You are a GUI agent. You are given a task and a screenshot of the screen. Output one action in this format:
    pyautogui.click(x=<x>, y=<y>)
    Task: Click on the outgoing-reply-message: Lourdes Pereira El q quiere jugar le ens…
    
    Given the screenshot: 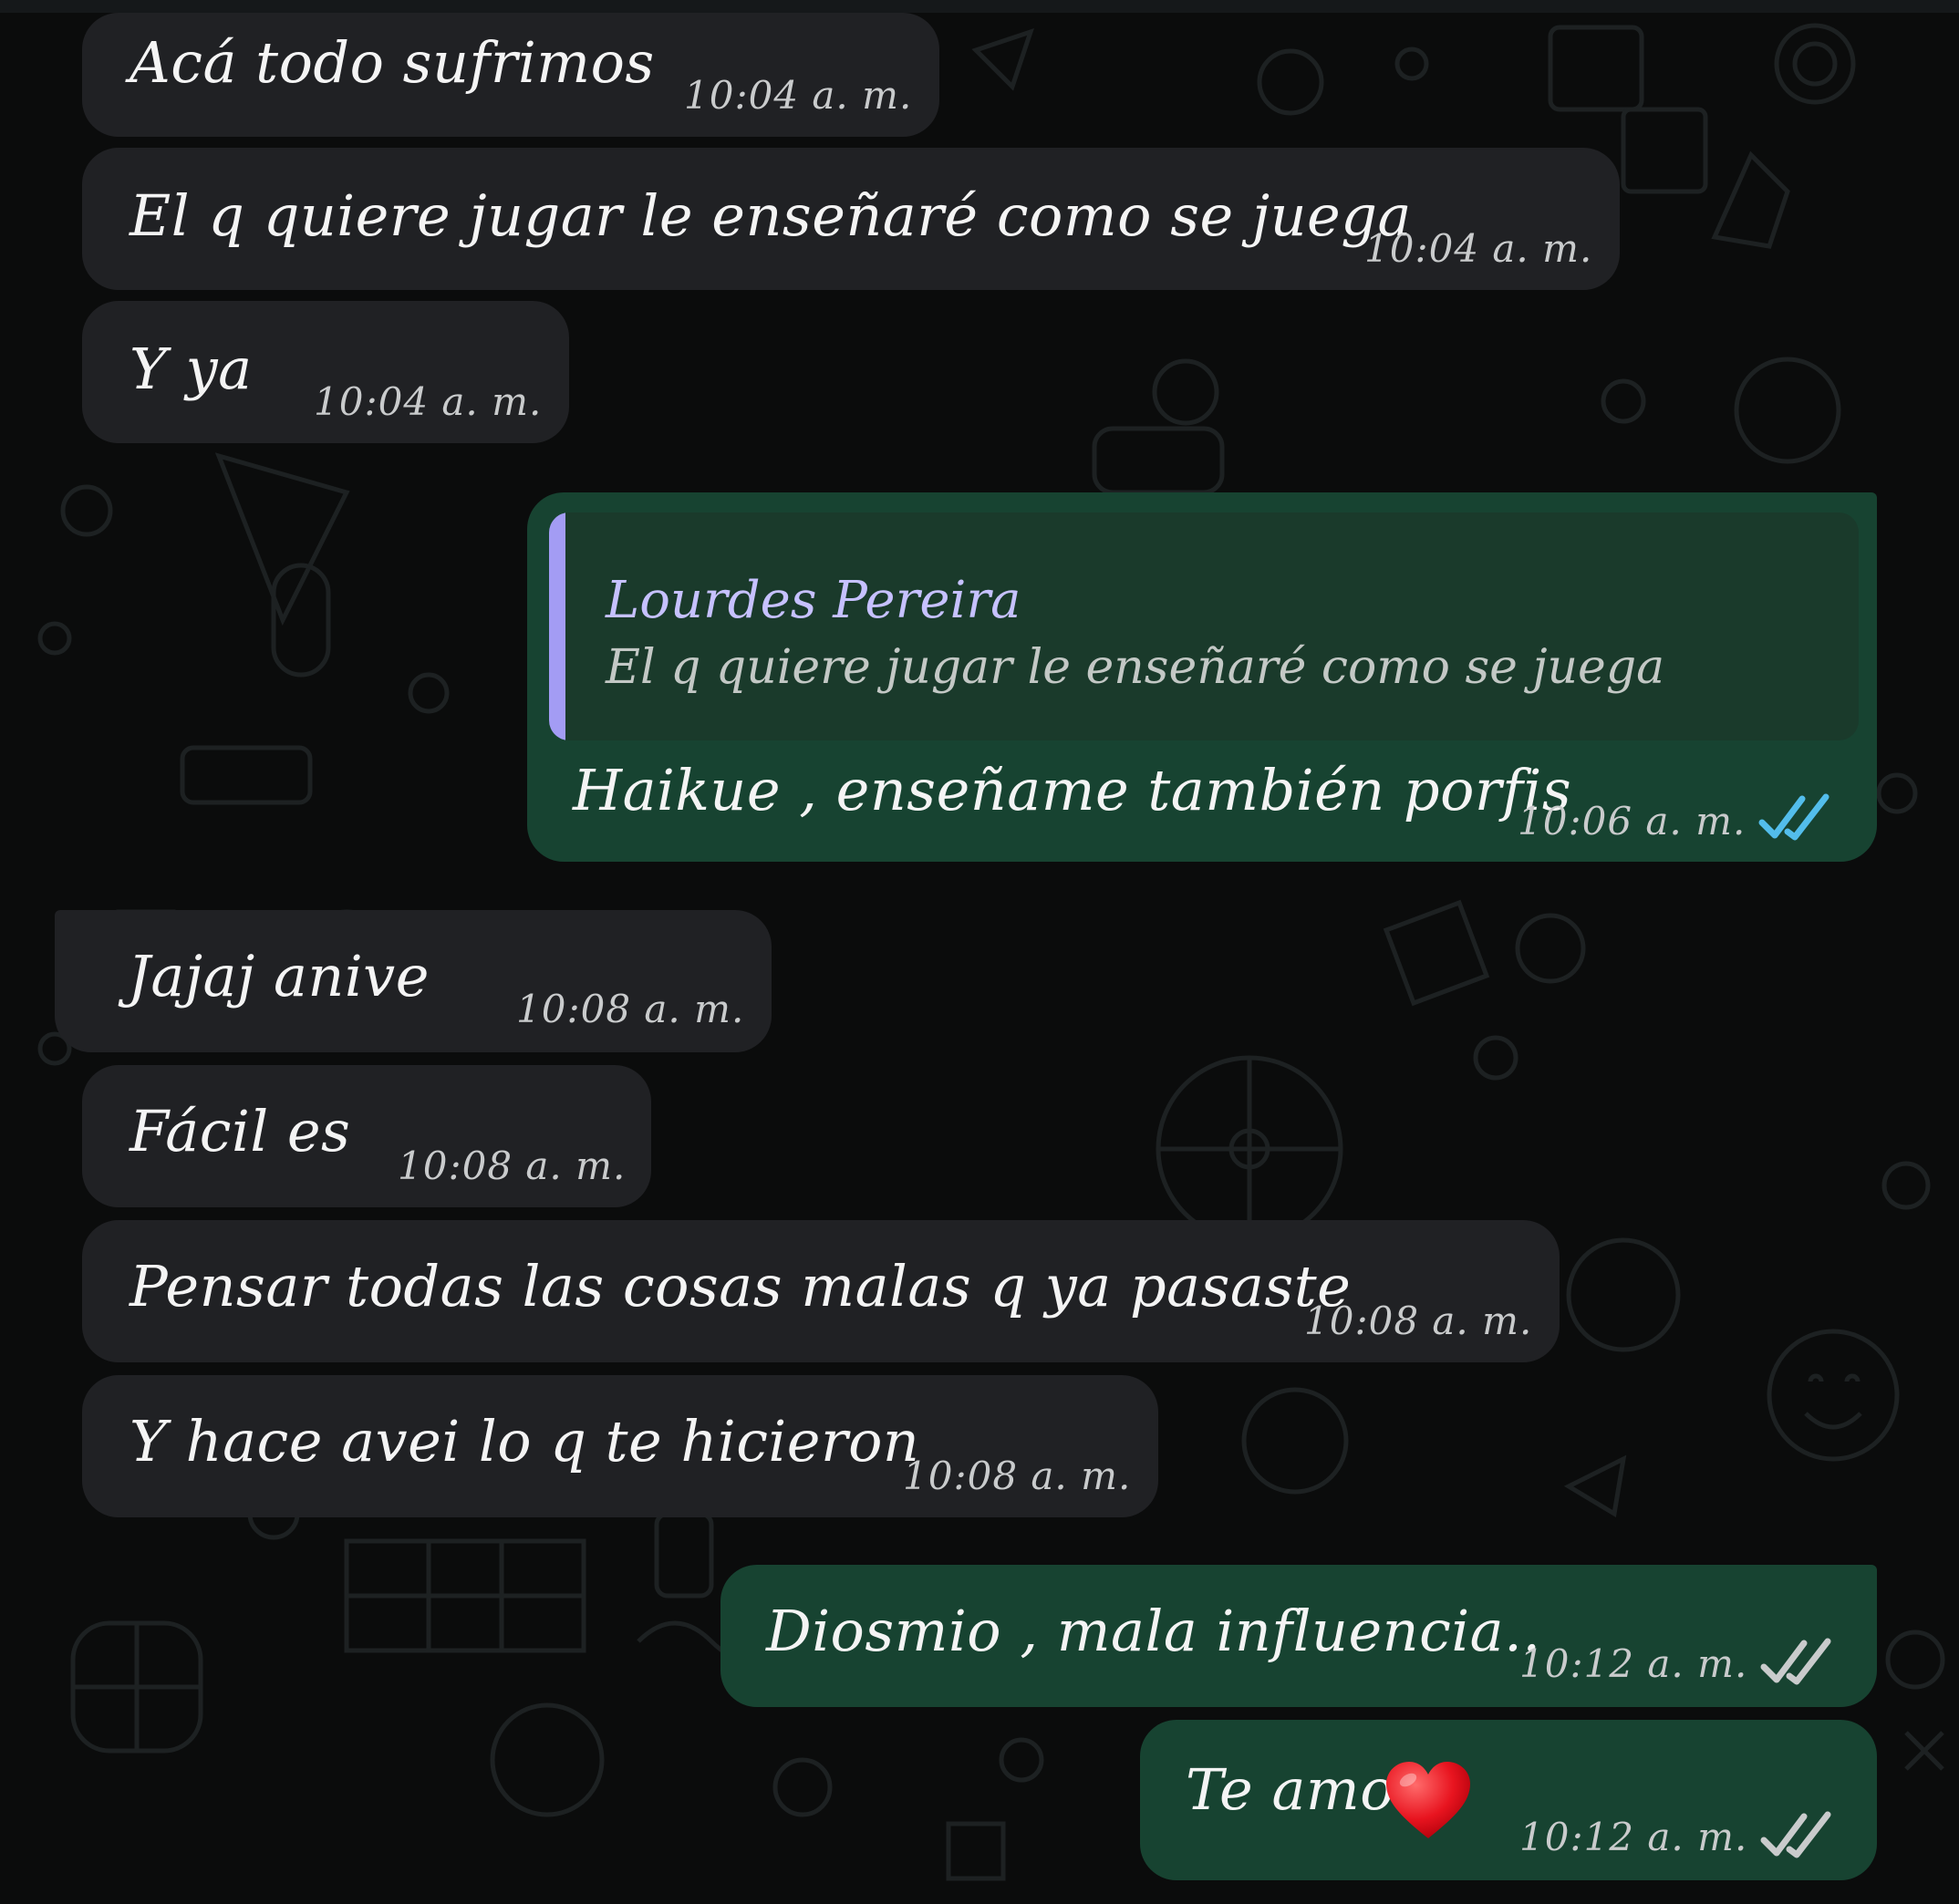 What is the action you would take?
    pyautogui.click(x=1202, y=677)
    